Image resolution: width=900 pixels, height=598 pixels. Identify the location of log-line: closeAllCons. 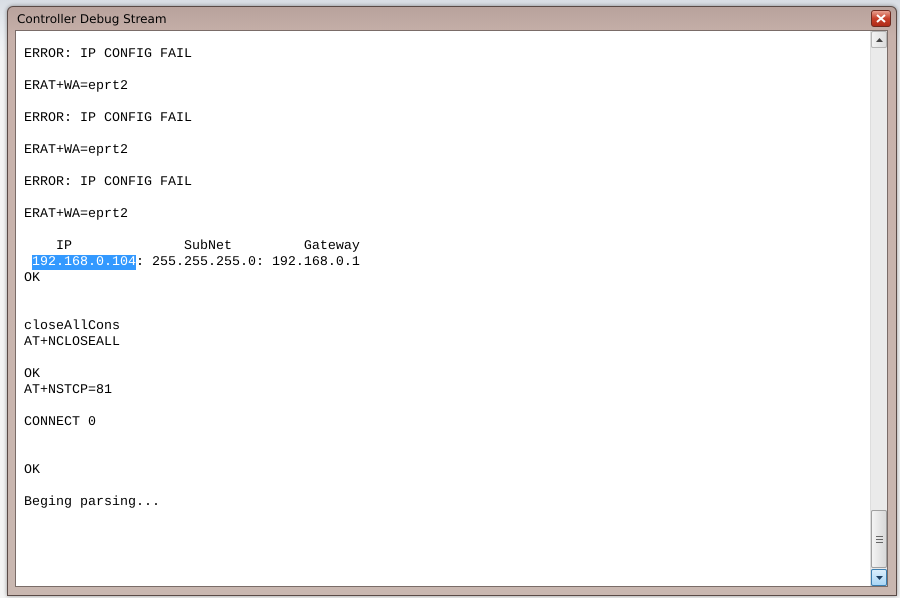
(72, 326).